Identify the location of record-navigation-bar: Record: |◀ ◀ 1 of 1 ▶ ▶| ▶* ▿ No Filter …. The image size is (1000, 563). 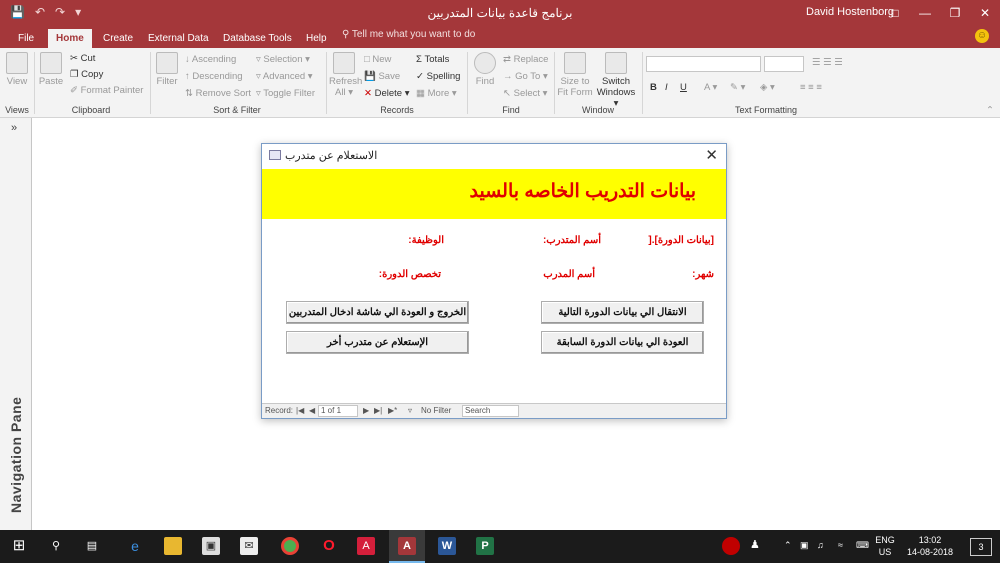
(494, 410).